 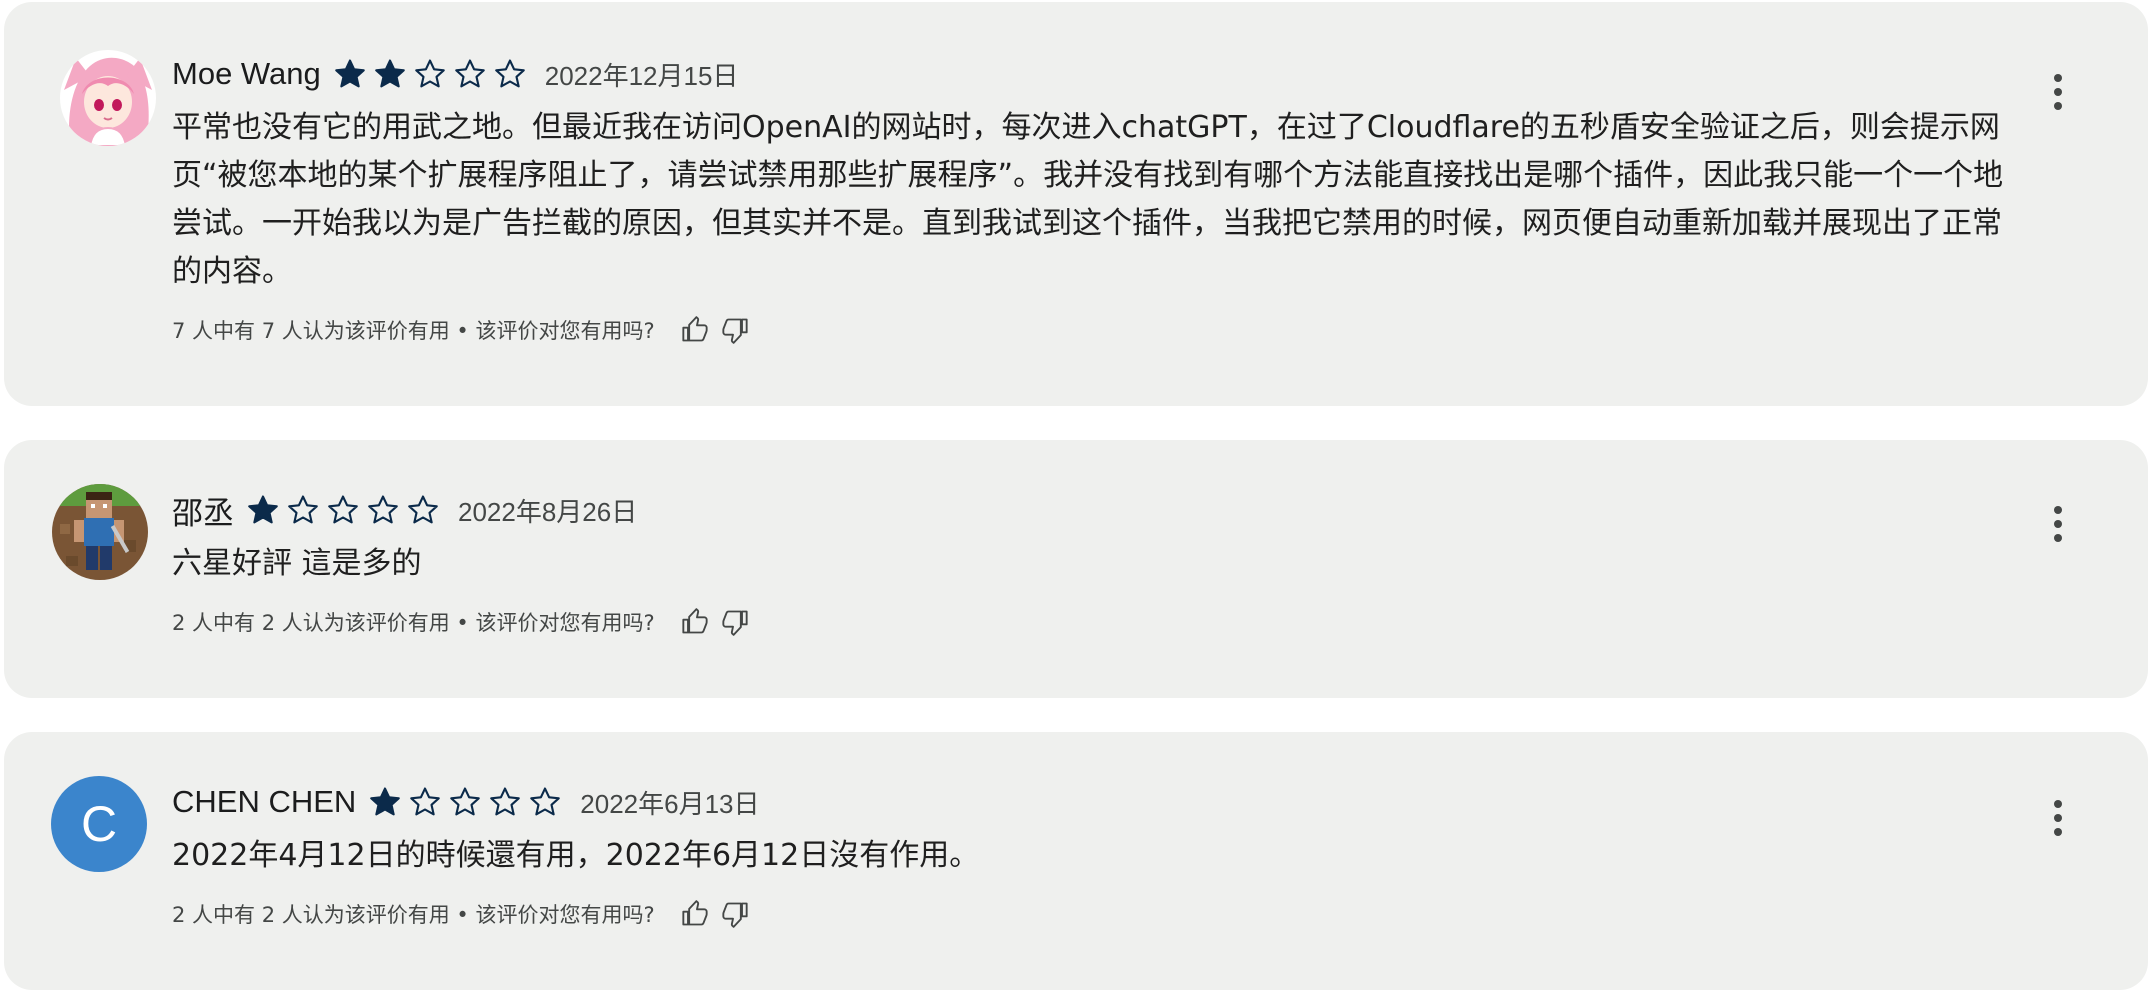 What do you see at coordinates (670, 803) in the screenshot?
I see `review-date: 2022年6月13日` at bounding box center [670, 803].